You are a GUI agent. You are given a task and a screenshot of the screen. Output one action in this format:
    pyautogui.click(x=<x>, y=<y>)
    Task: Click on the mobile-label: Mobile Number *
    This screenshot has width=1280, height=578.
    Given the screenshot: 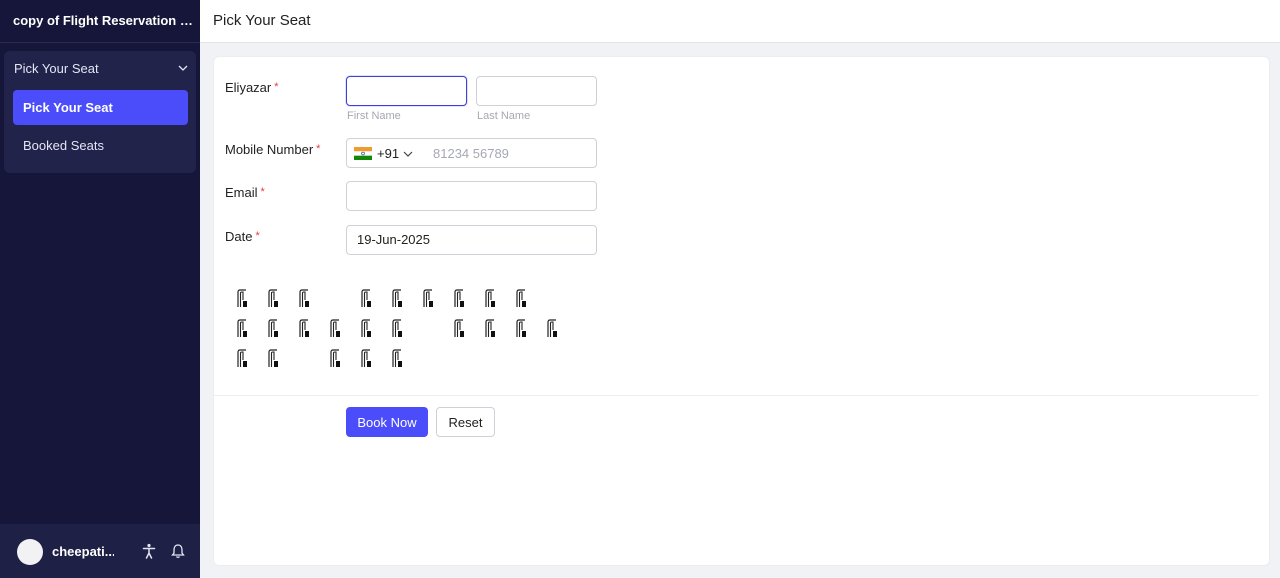 What is the action you would take?
    pyautogui.click(x=272, y=149)
    